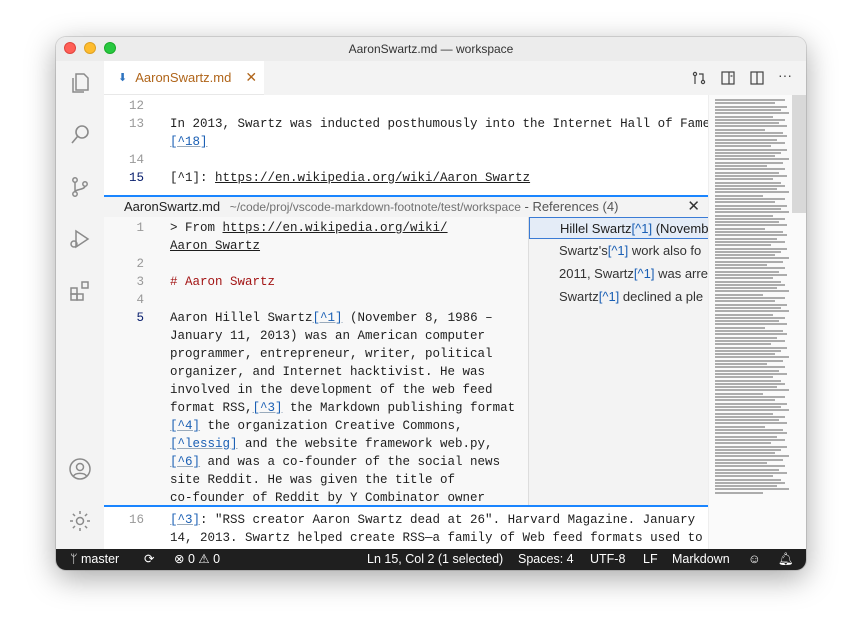  I want to click on text-span: (November 8, 1986 –, so click(417, 318).